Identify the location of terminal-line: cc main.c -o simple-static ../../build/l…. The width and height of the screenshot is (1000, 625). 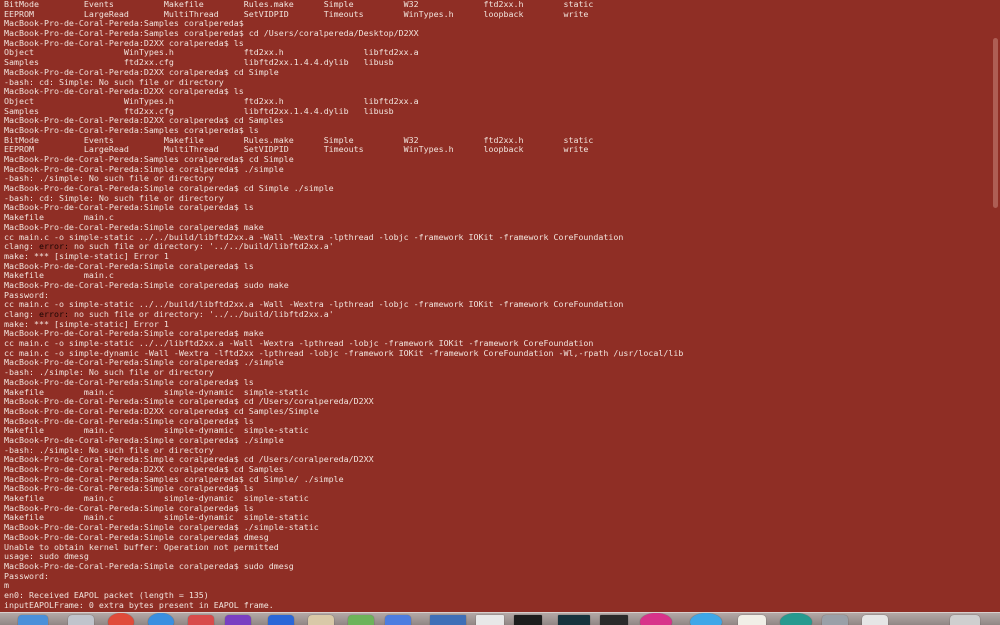
(497, 305).